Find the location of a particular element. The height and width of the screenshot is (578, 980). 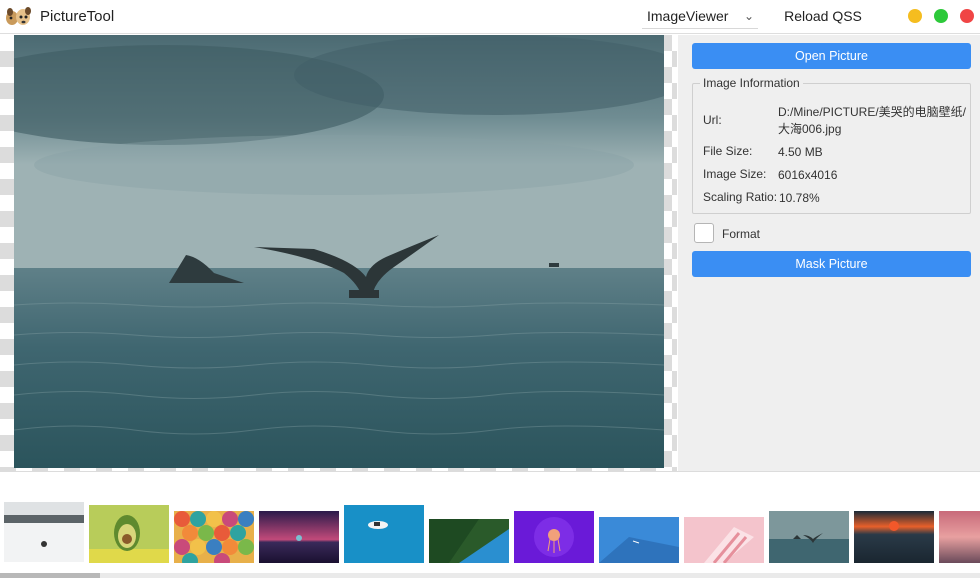

thumbnail-pink-abstract is located at coordinates (724, 540).